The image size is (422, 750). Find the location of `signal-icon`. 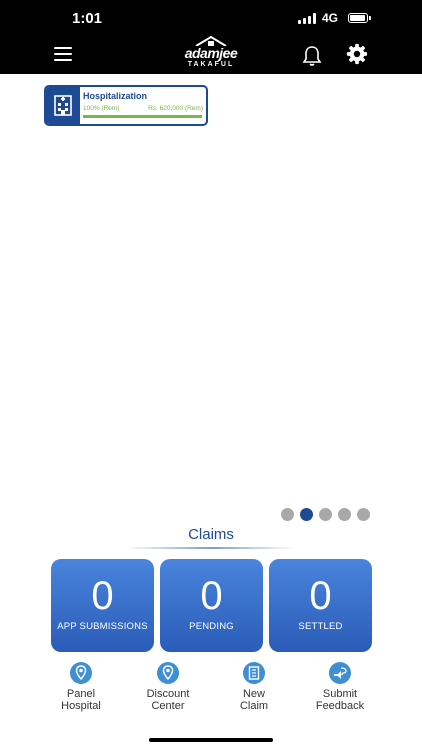

signal-icon is located at coordinates (306, 18).